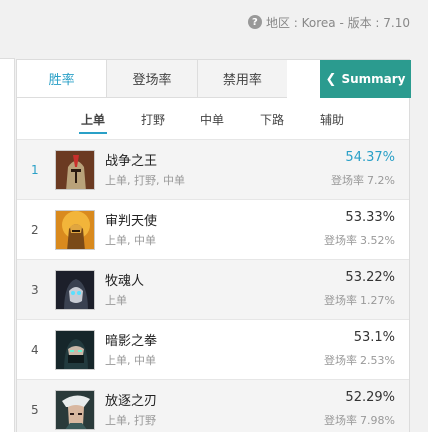 The image size is (428, 432). I want to click on summary-button: ❮ Summary, so click(365, 79).